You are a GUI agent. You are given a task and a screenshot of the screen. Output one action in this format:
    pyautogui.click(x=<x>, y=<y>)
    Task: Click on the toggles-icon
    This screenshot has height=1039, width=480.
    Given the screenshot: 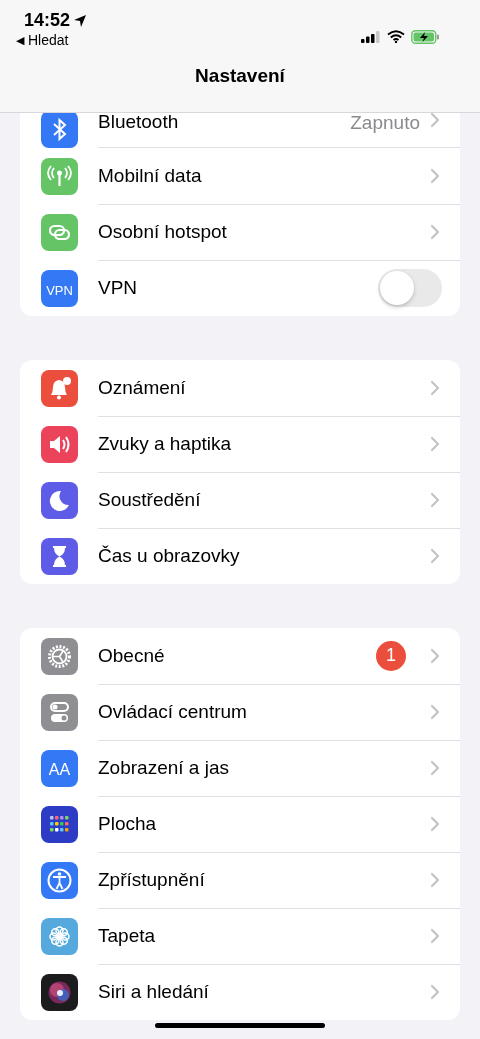 What is the action you would take?
    pyautogui.click(x=59, y=712)
    